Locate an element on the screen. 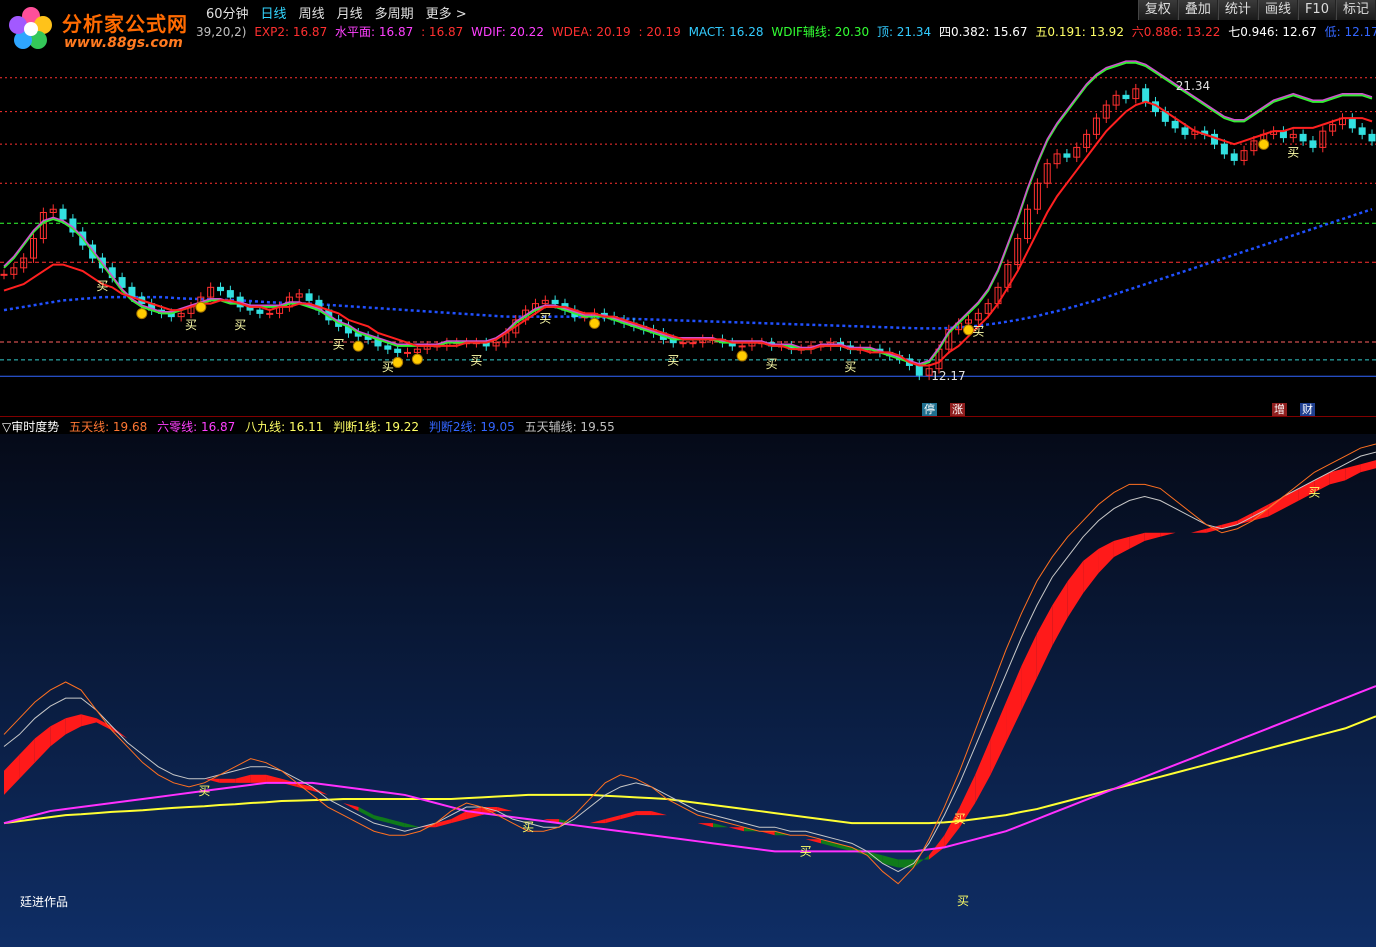 This screenshot has height=947, width=1376. indicator-five-aux: 五天辅线: 19.55 is located at coordinates (569, 427).